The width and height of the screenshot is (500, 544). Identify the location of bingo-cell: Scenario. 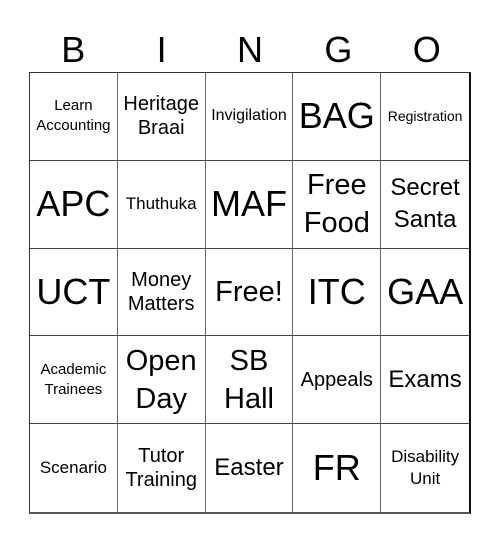
(74, 468).